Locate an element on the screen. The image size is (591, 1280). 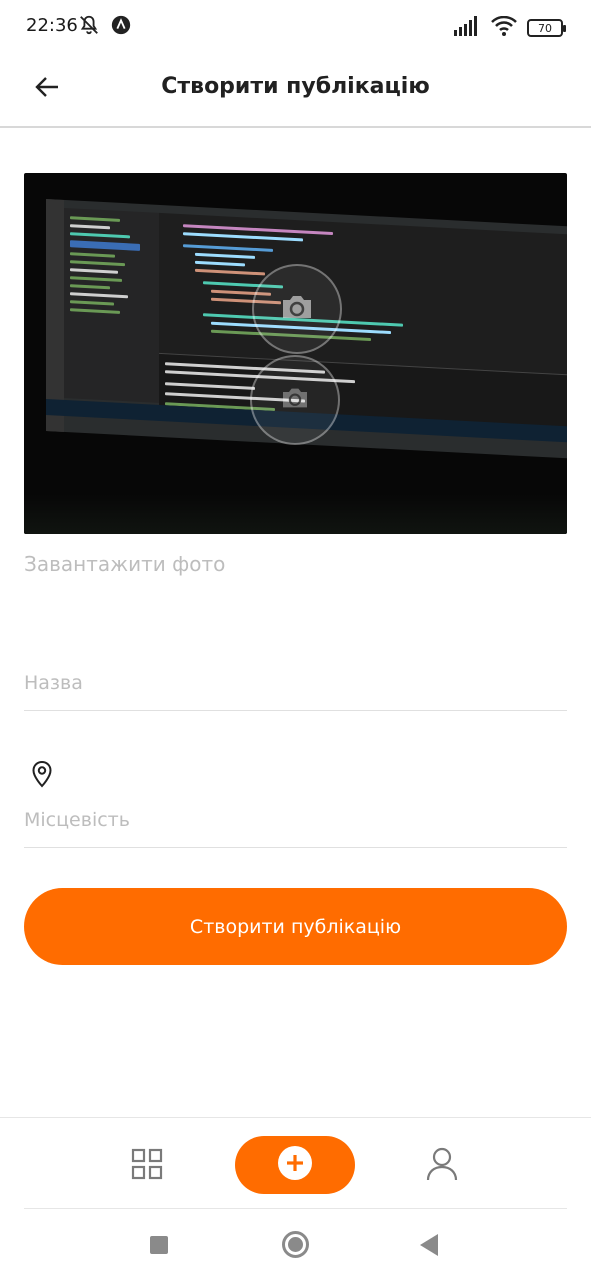
home-icon is located at coordinates (295, 1244).